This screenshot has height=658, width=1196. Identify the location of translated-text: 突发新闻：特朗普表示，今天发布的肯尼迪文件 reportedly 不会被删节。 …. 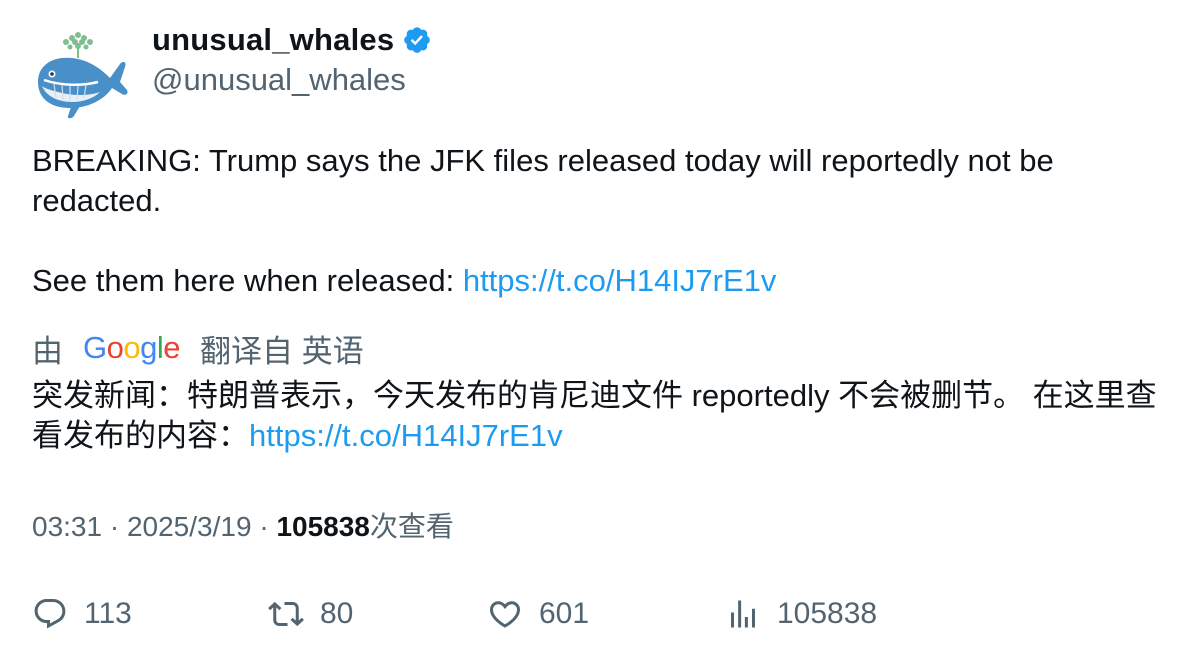
(607, 416).